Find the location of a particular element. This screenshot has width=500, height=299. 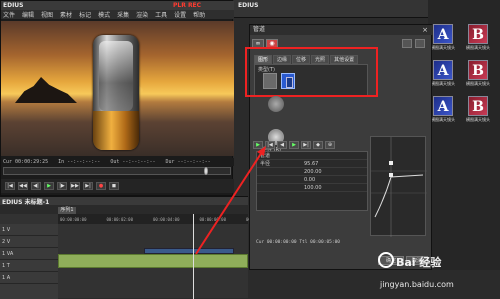

watermark-url: jingyan.baidu.com is located at coordinates (417, 284).